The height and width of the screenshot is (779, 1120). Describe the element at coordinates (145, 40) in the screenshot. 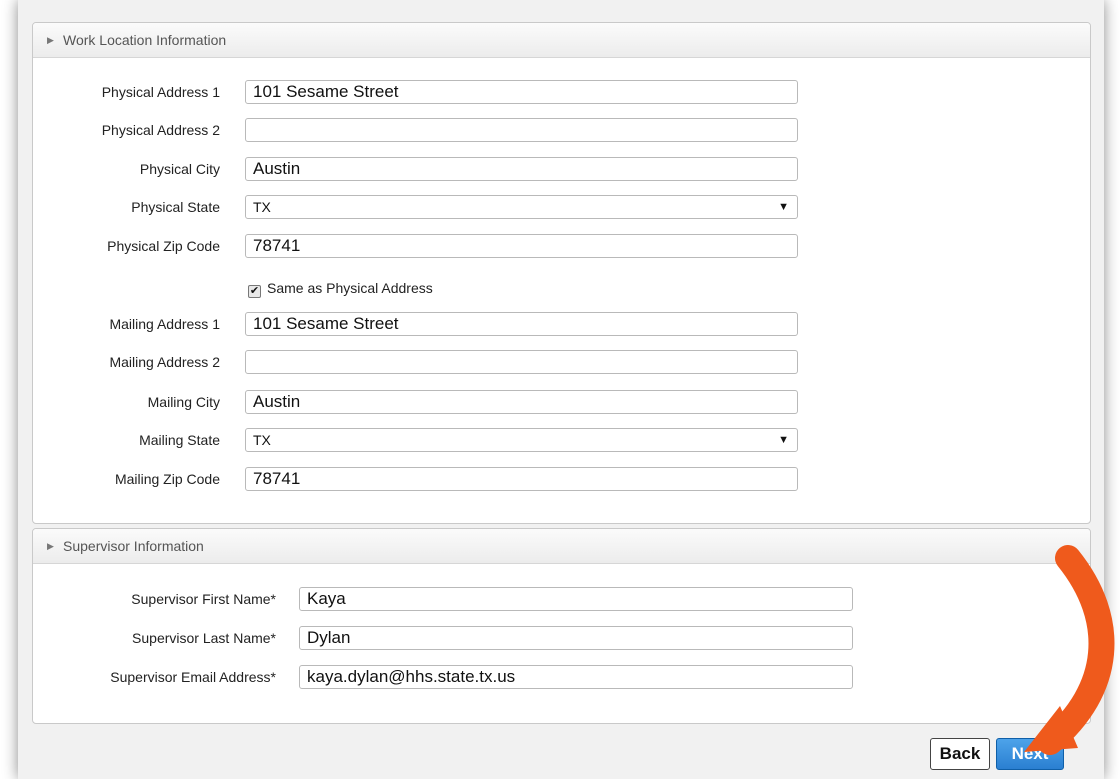

I see `work-location-title: Work Location Information` at that location.